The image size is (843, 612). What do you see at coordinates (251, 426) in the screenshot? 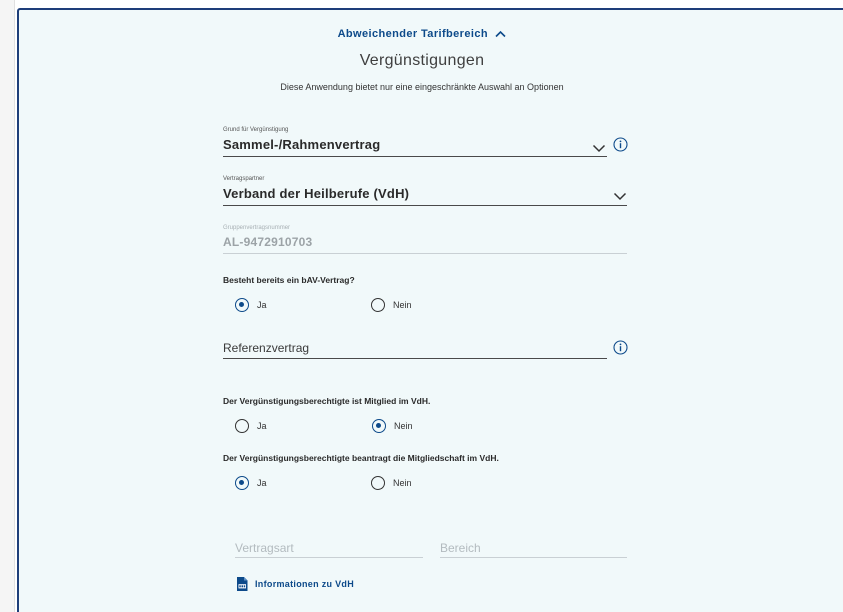
I see `mitglied-option-ja: Ja` at bounding box center [251, 426].